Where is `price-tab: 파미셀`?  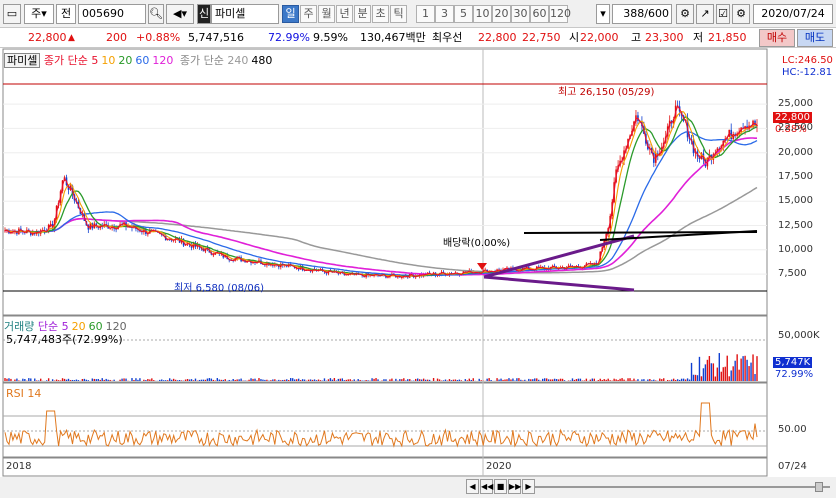 price-tab: 파미셀 is located at coordinates (22, 60).